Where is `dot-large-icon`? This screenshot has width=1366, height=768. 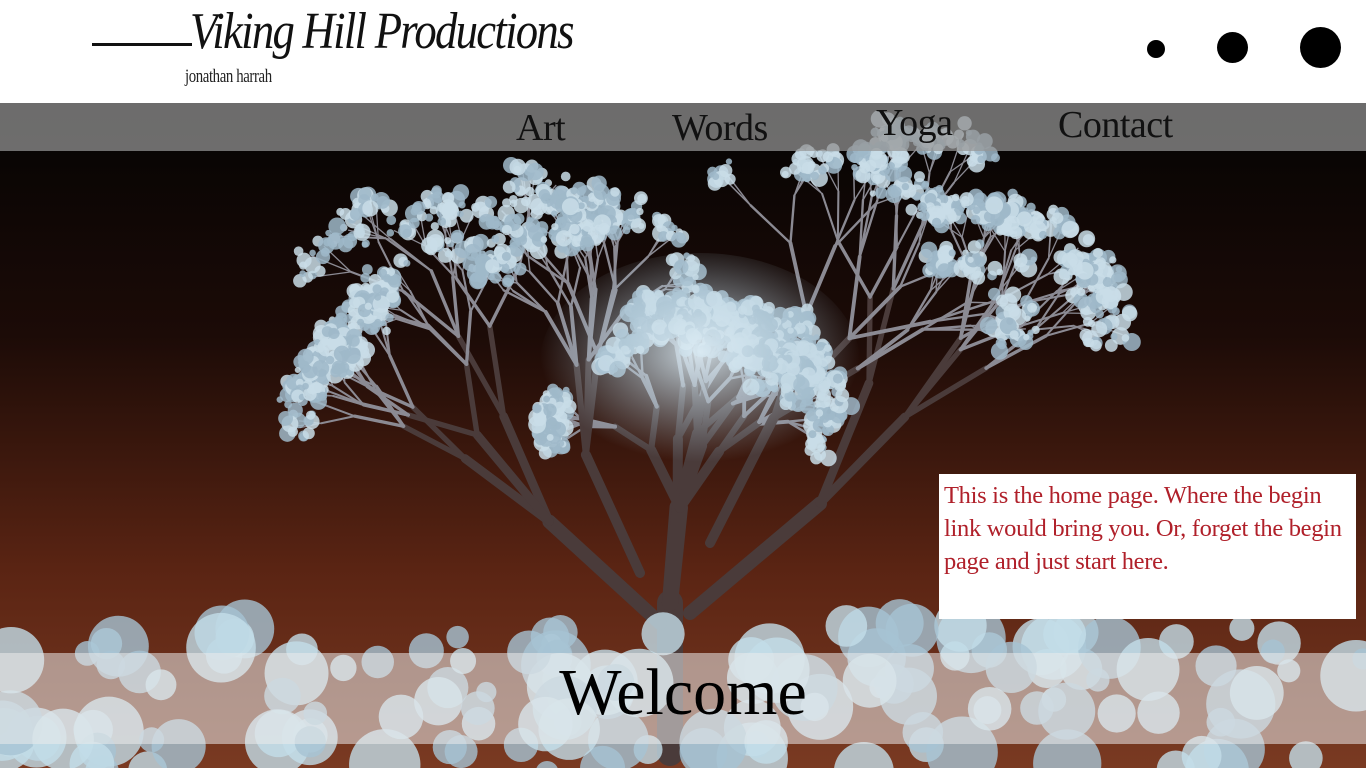 dot-large-icon is located at coordinates (1320, 47).